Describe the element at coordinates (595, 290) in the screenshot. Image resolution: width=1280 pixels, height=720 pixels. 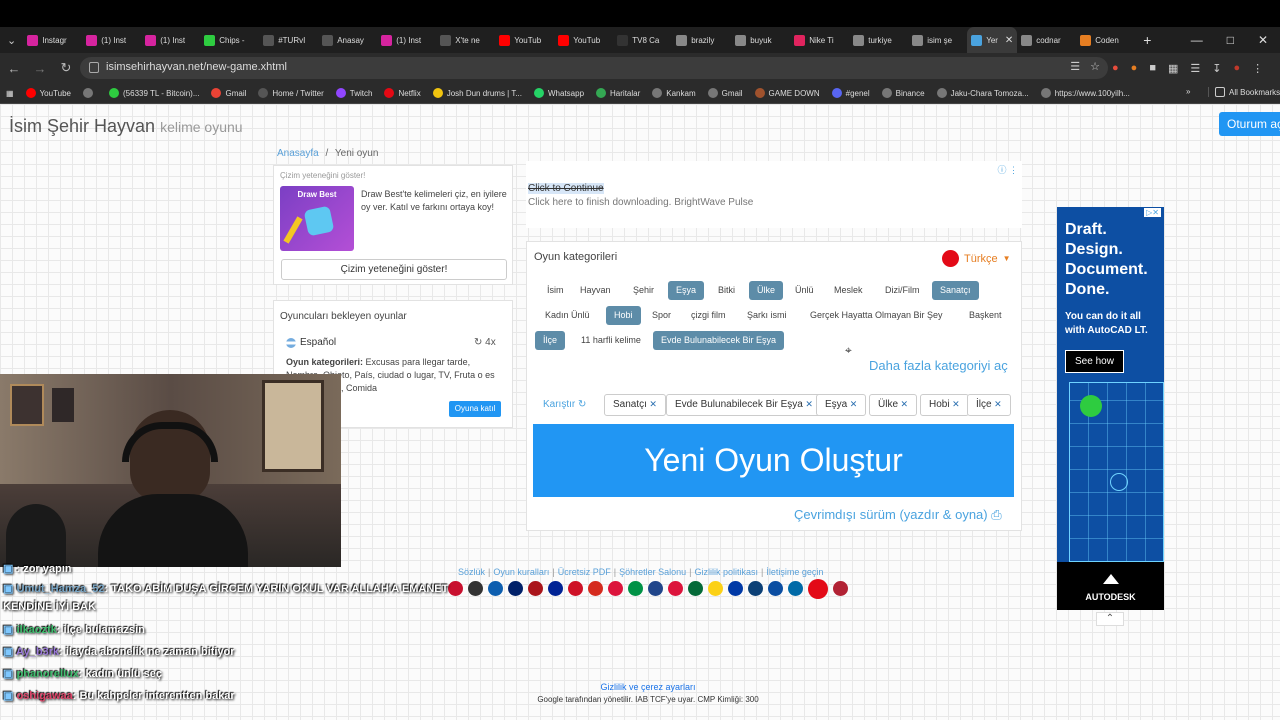
I see `category-chip: Hayvan` at that location.